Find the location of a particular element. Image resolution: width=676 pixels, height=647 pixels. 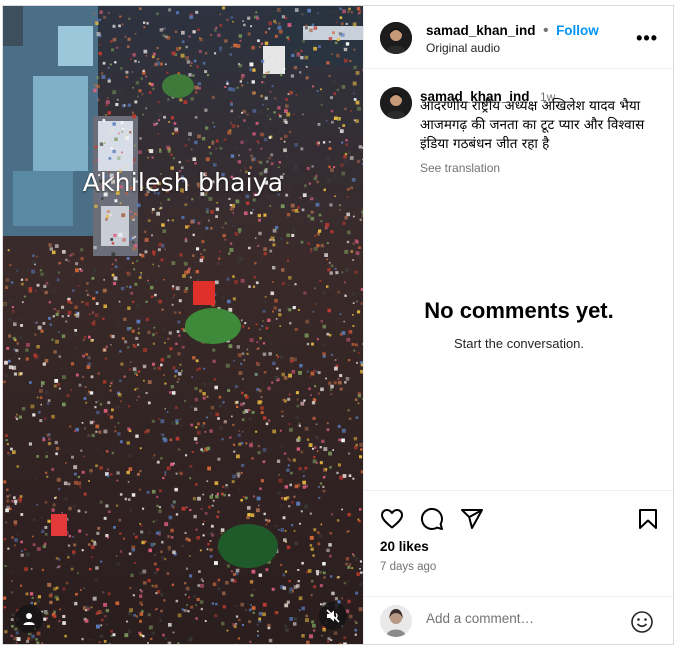

post-date: 7 days ago is located at coordinates (408, 567).